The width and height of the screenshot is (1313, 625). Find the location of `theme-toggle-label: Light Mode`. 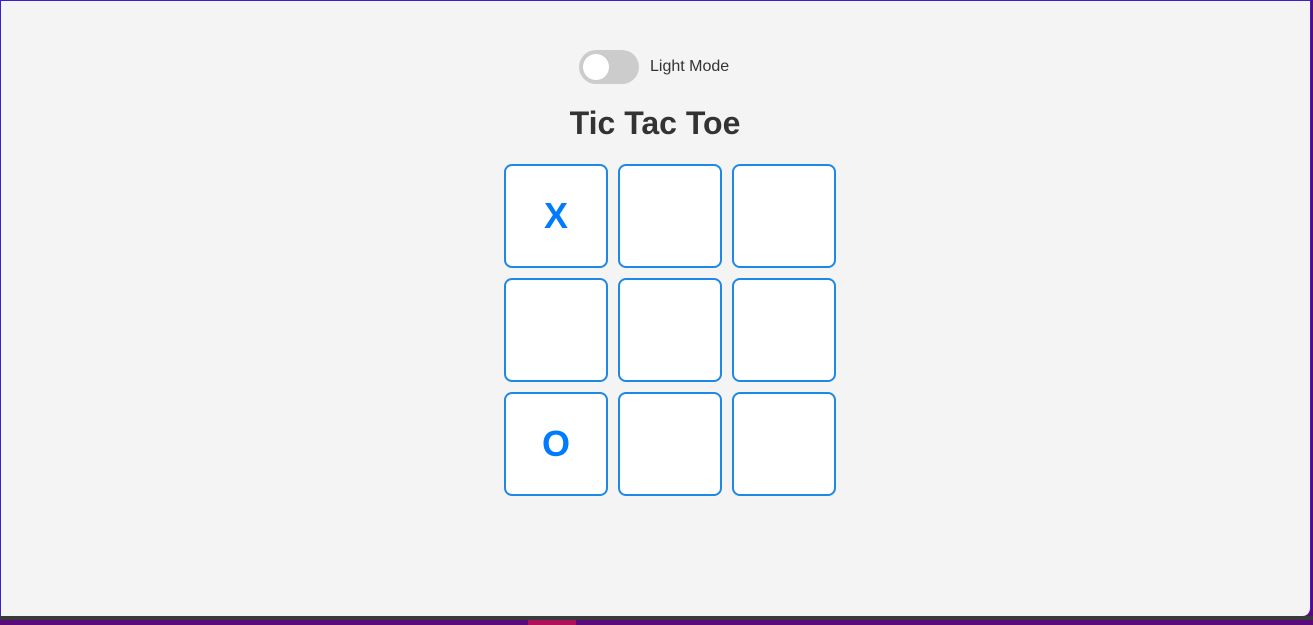

theme-toggle-label: Light Mode is located at coordinates (690, 66).